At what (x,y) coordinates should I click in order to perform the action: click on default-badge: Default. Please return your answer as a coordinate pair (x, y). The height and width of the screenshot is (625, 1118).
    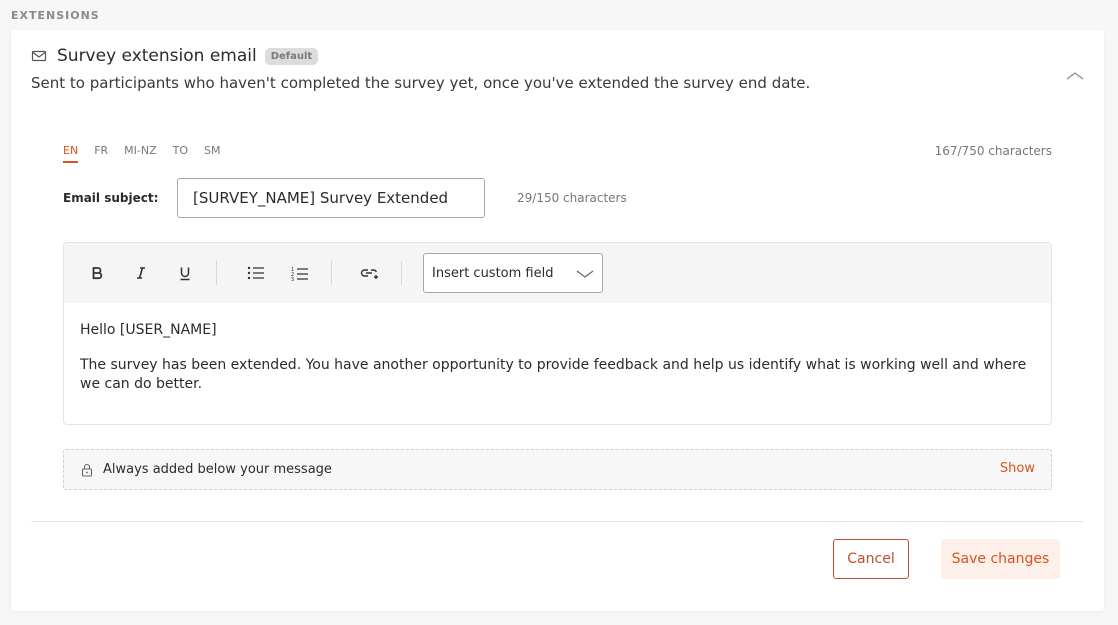
    Looking at the image, I should click on (291, 56).